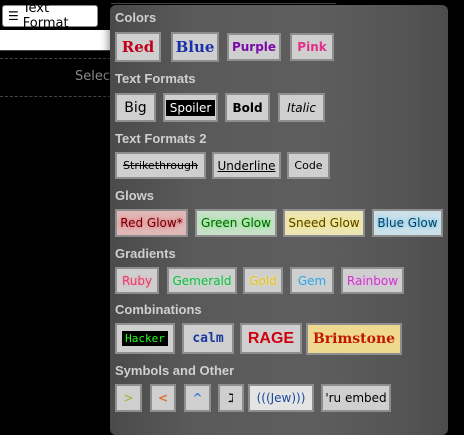 This screenshot has height=435, width=464. I want to click on hacker-button: Hacker, so click(145, 338).